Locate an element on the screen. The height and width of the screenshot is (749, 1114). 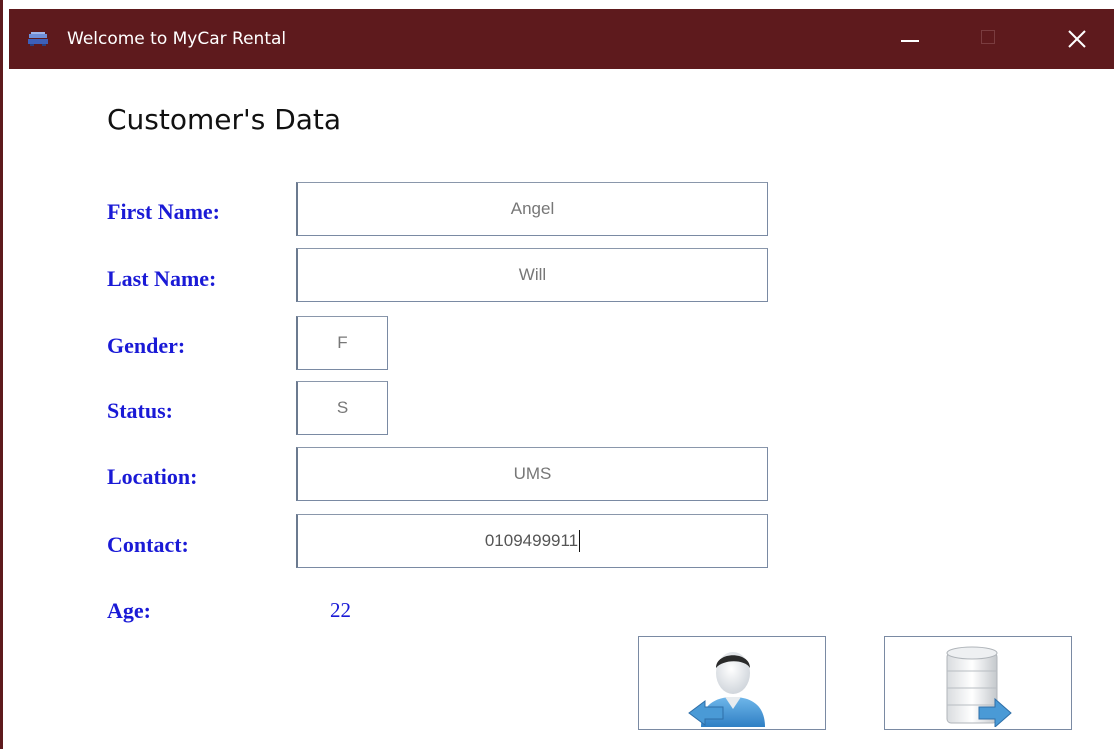
car-icon is located at coordinates (38, 39).